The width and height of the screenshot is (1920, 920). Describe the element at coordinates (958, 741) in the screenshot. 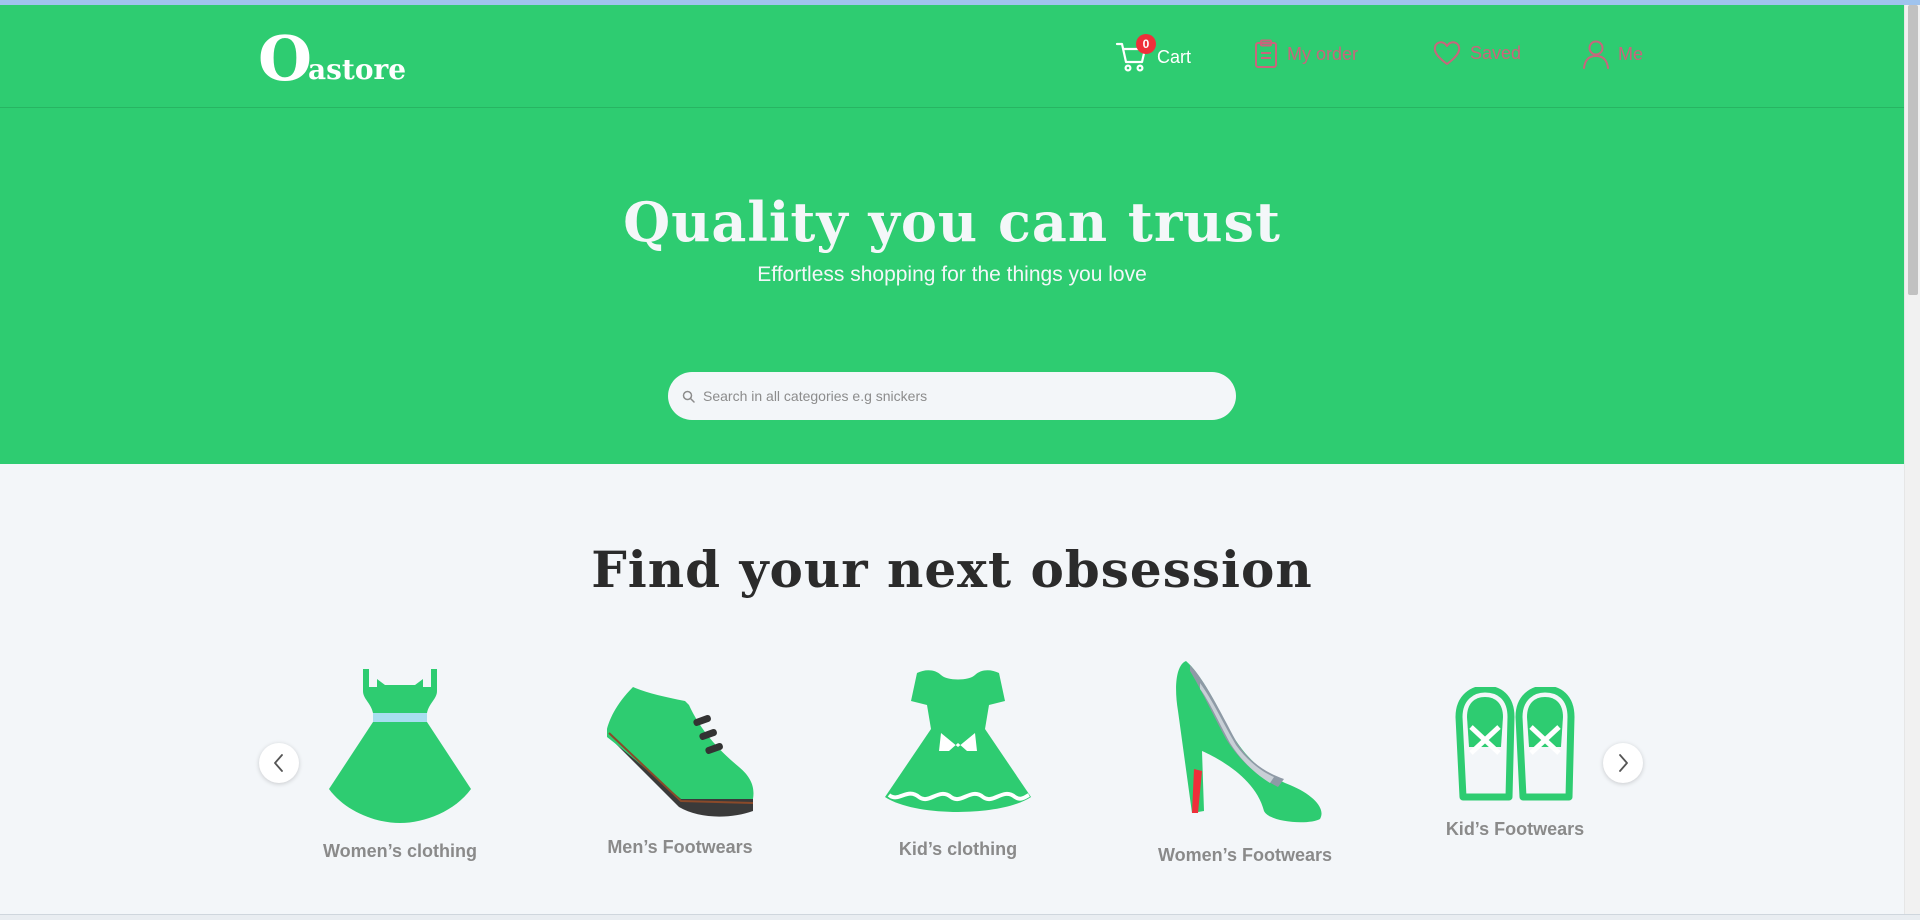

I see `kids-dress-icon` at that location.